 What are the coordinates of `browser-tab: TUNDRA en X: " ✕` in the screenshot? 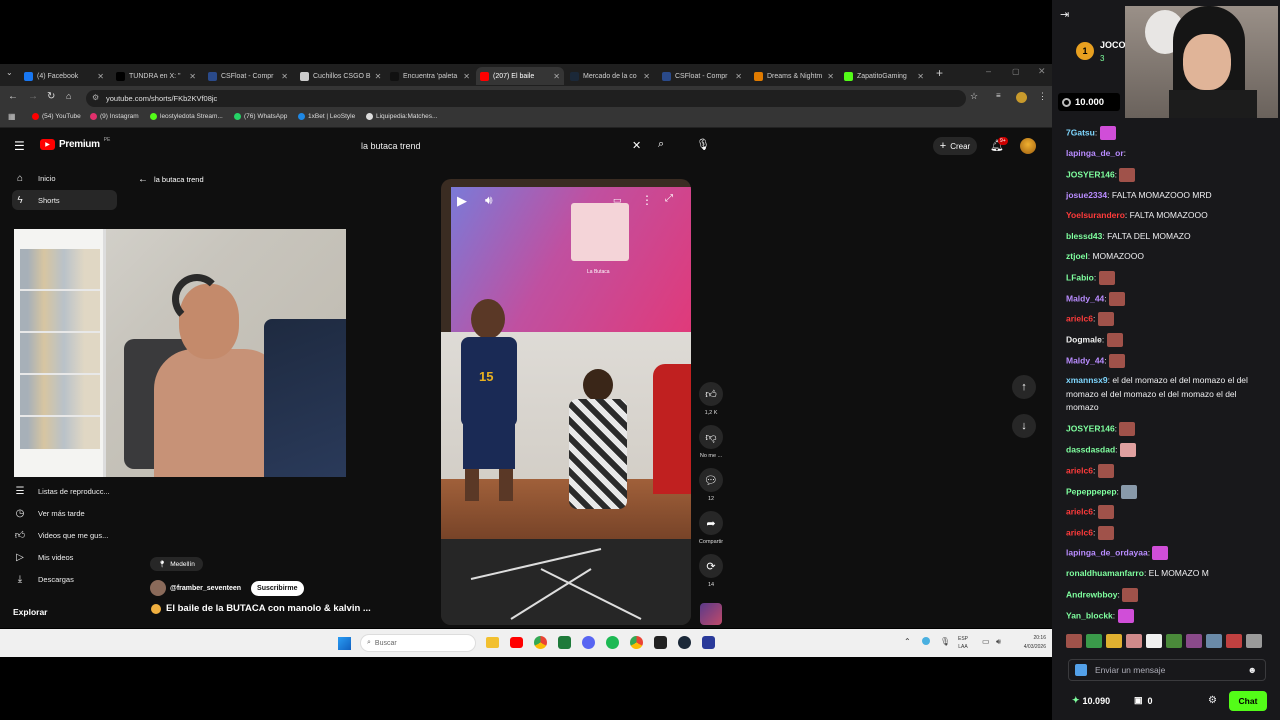 It's located at (156, 76).